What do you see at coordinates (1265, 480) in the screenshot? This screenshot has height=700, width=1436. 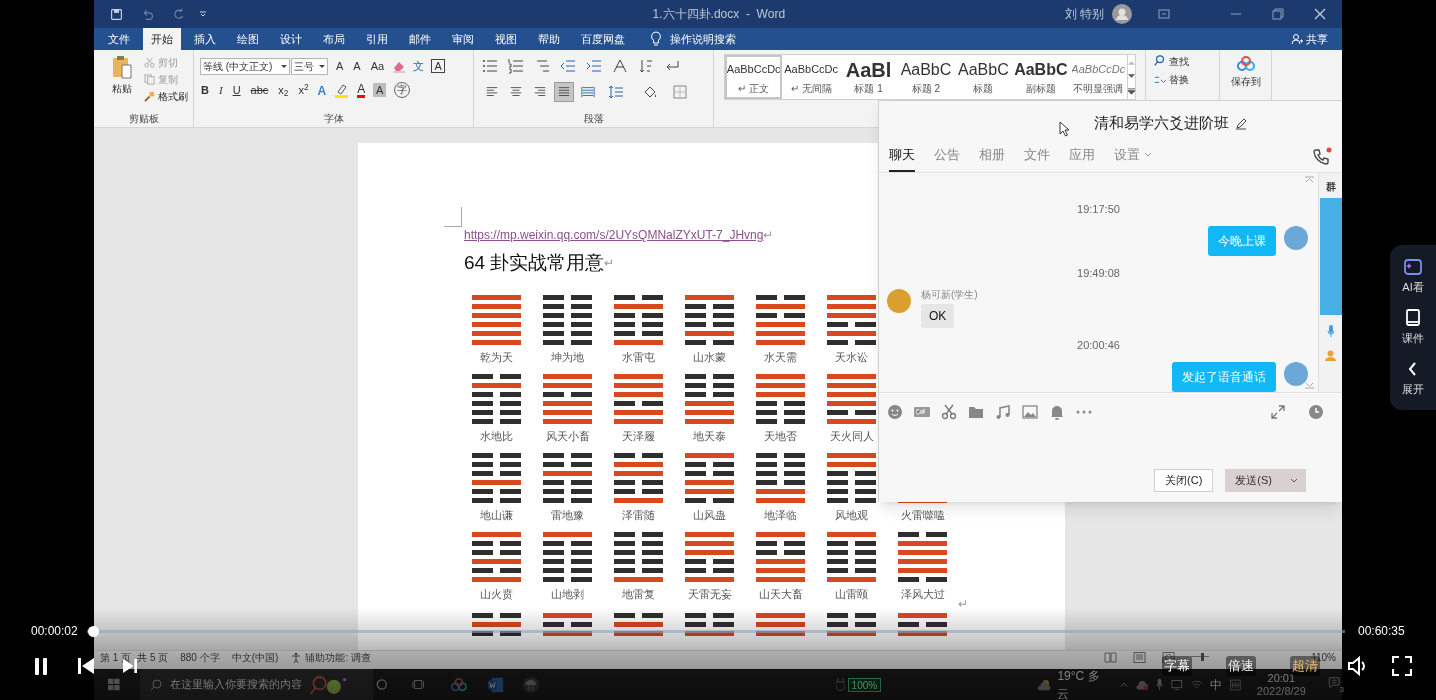 I see `send-button: 发送(S)` at bounding box center [1265, 480].